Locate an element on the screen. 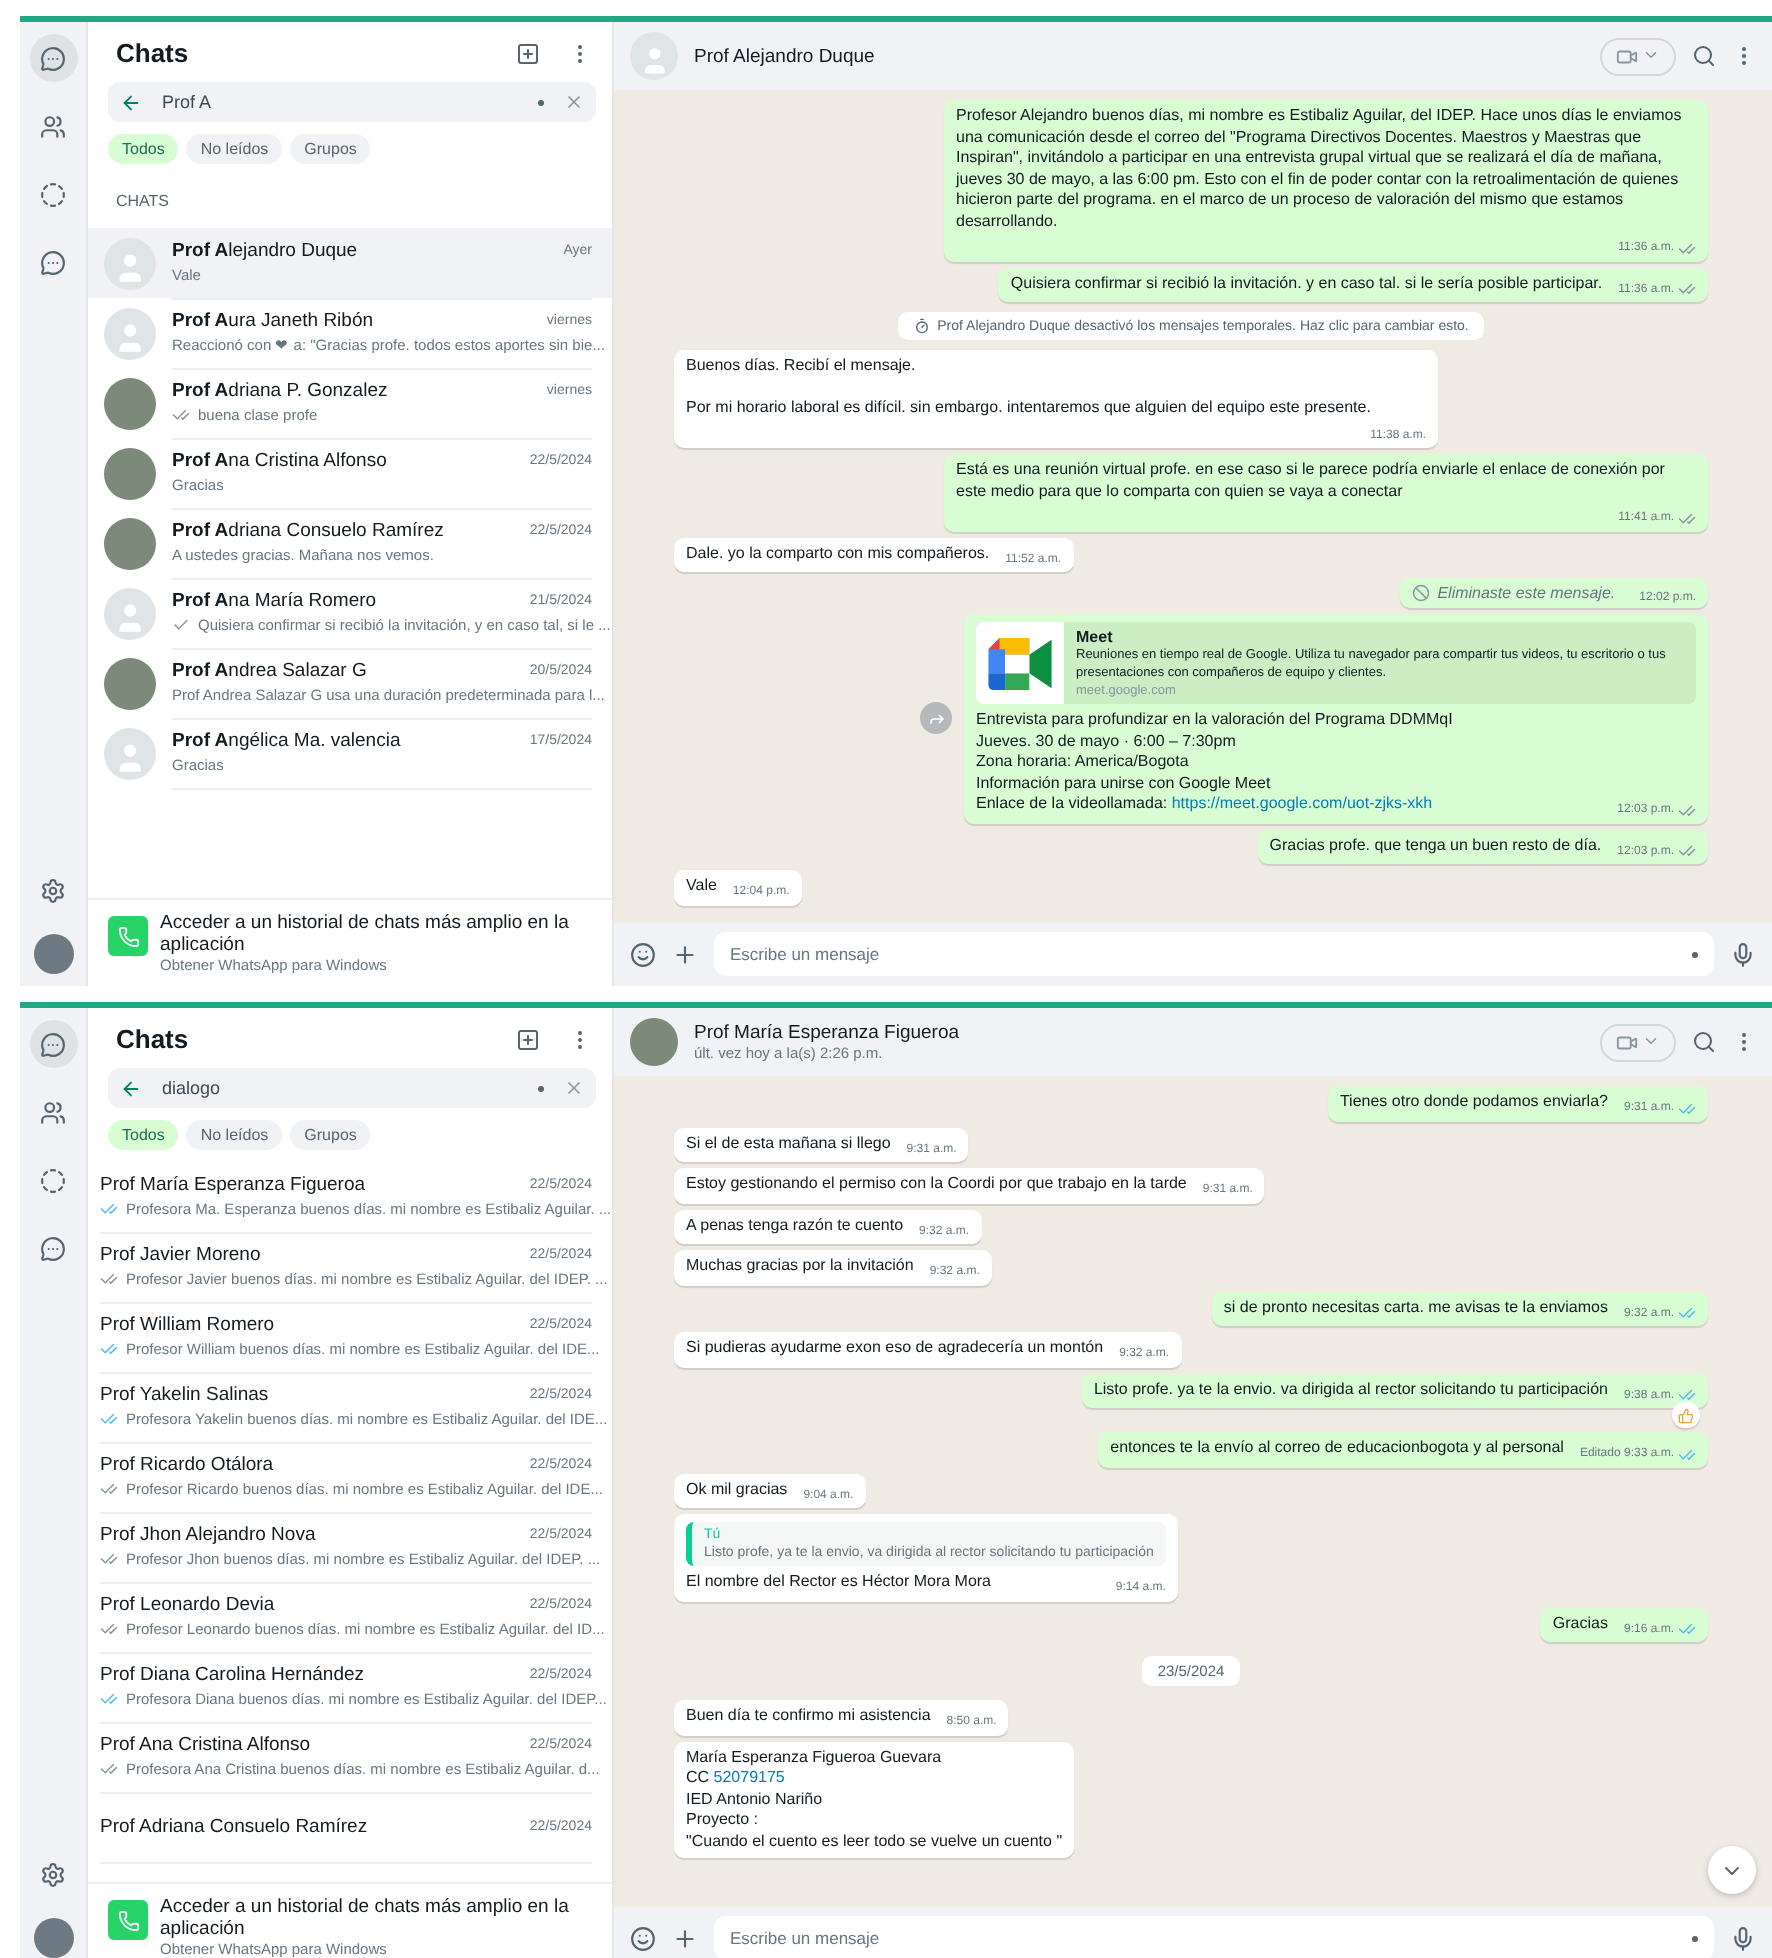 This screenshot has height=1958, width=1772. preview-title: Meet is located at coordinates (1095, 637).